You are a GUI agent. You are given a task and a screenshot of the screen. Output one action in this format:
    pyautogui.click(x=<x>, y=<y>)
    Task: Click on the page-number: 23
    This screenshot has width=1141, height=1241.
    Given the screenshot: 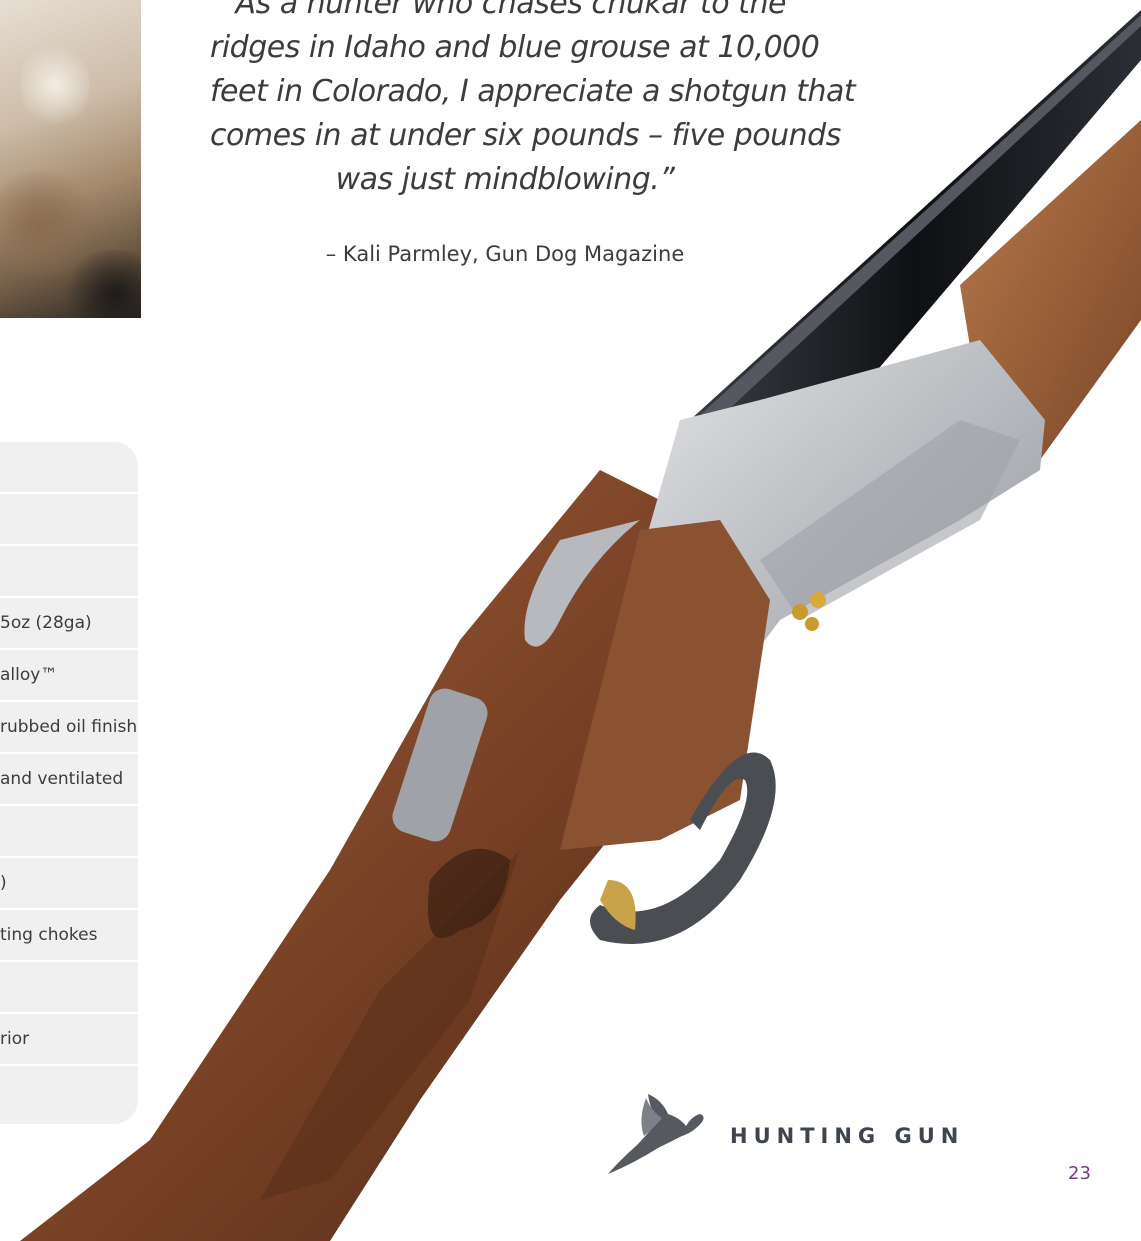 What is the action you would take?
    pyautogui.click(x=1079, y=1173)
    